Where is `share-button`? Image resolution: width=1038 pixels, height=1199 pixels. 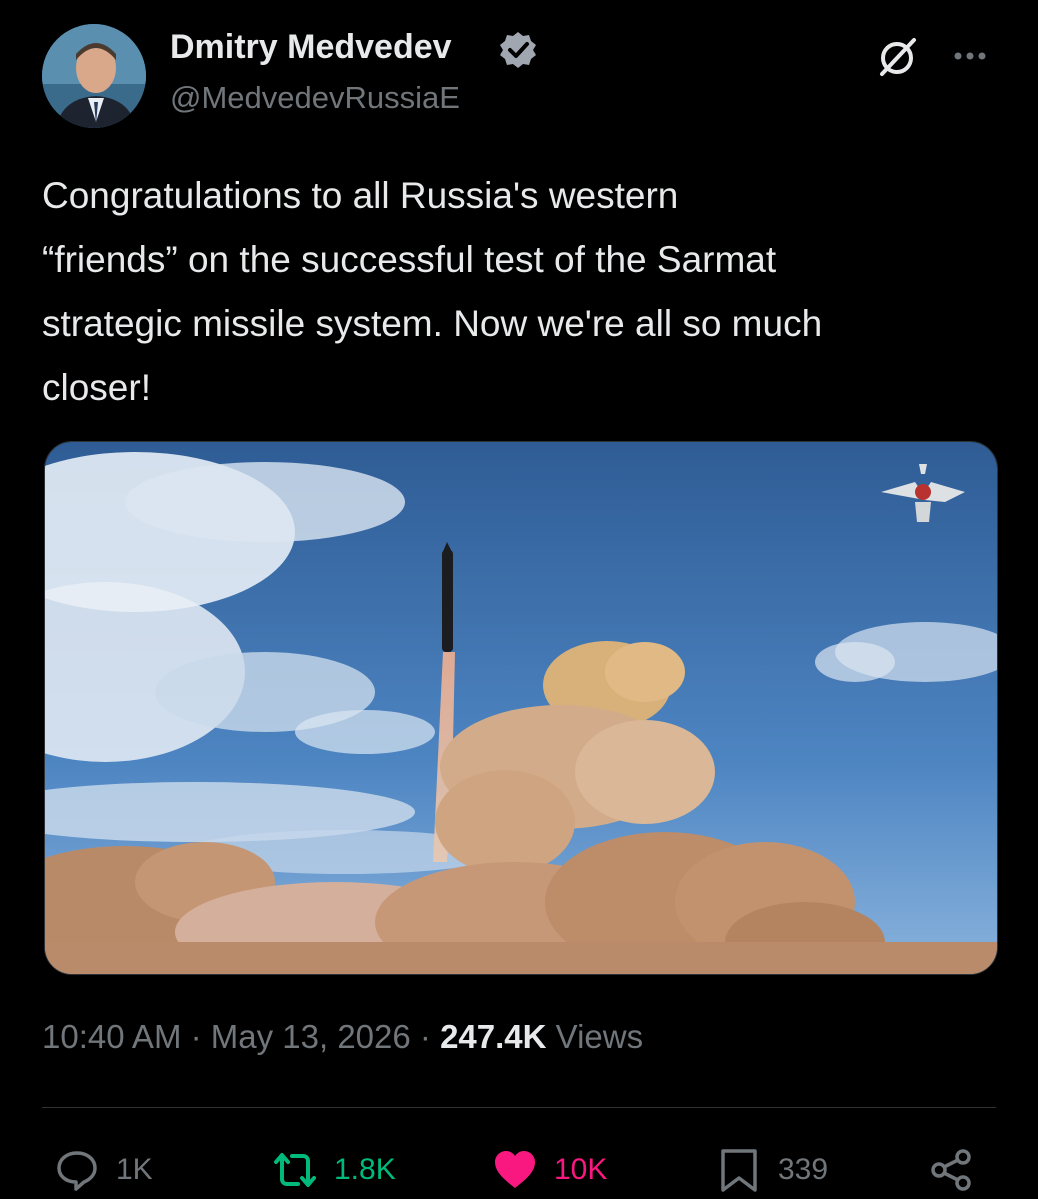
share-button is located at coordinates (951, 1170).